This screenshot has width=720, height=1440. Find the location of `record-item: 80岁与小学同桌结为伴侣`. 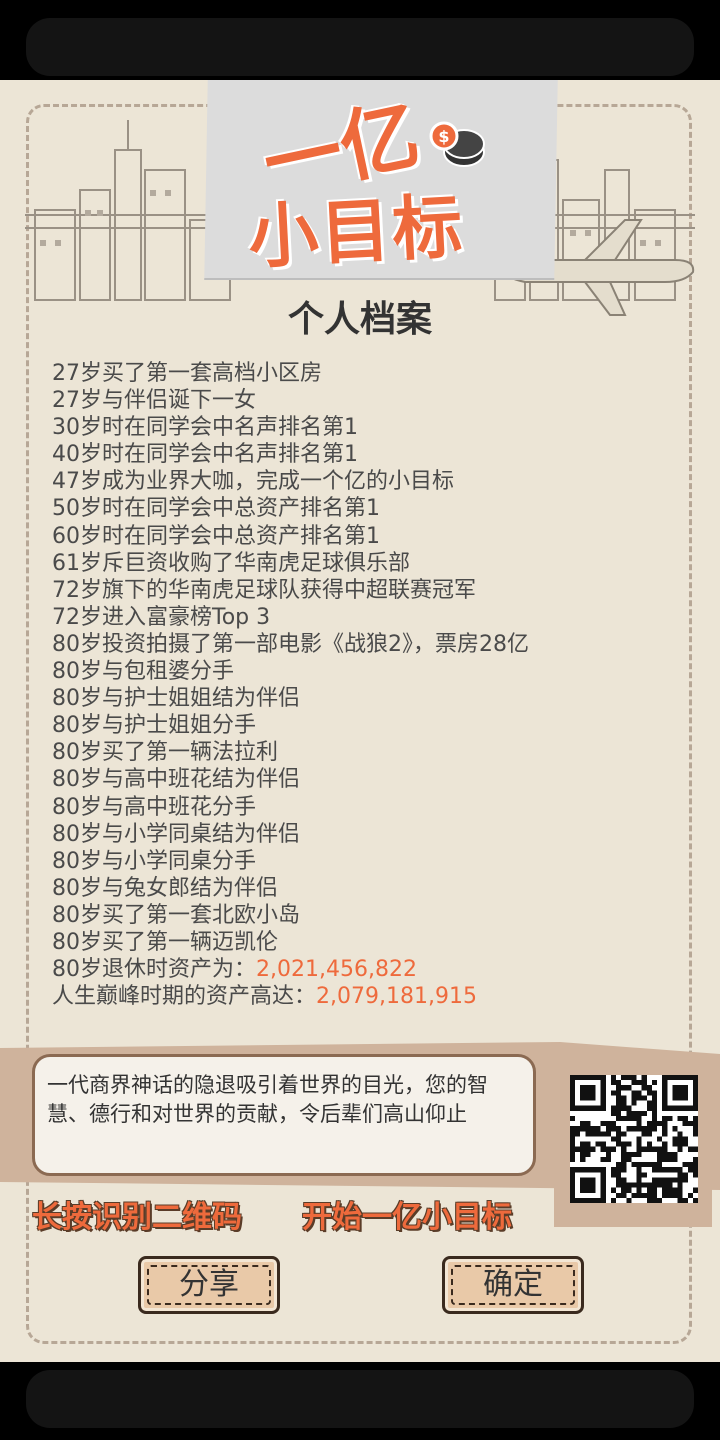

record-item: 80岁与小学同桌结为伴侣 is located at coordinates (176, 834).